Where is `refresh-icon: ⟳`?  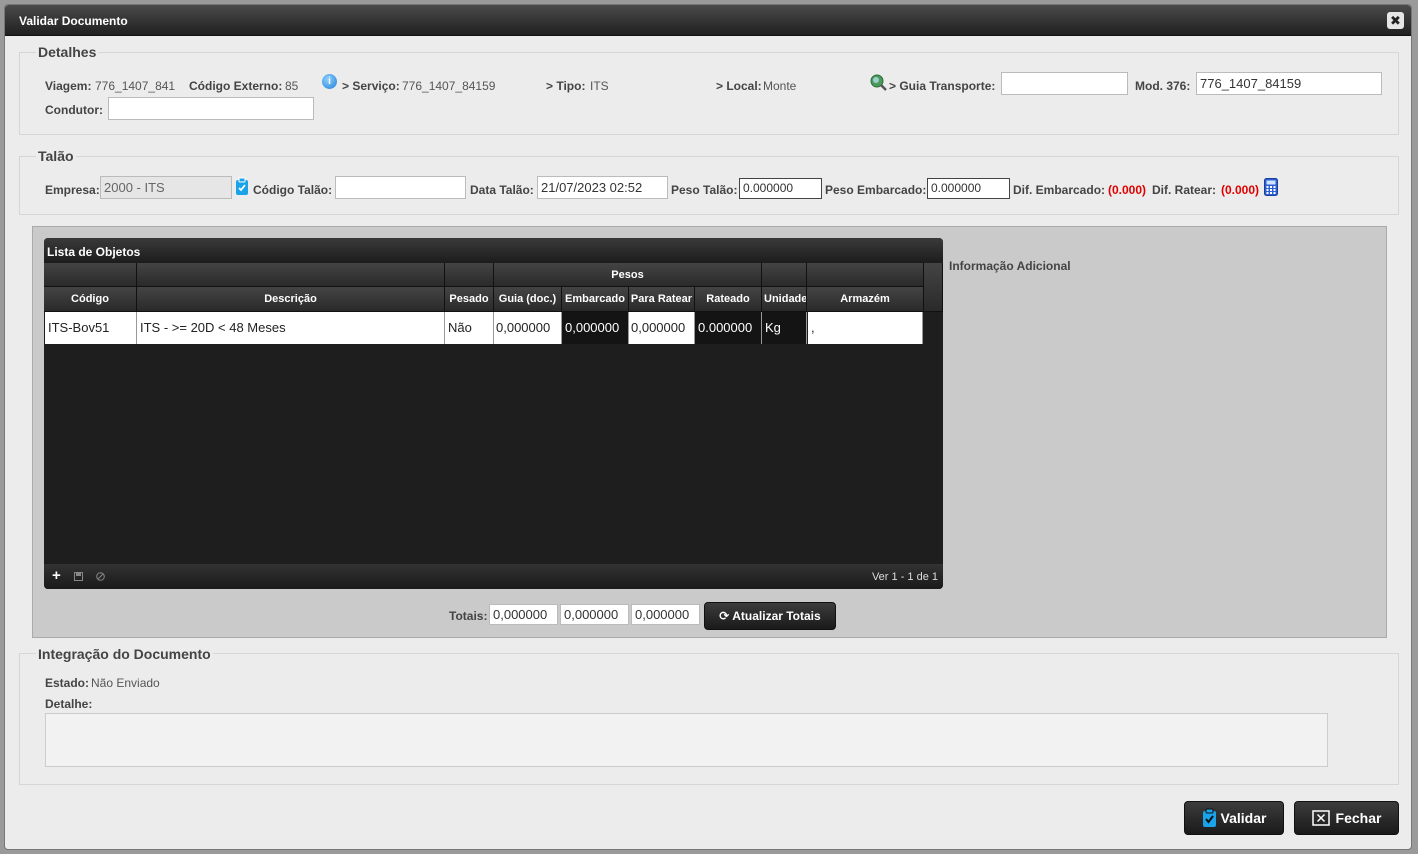
refresh-icon: ⟳ is located at coordinates (724, 616).